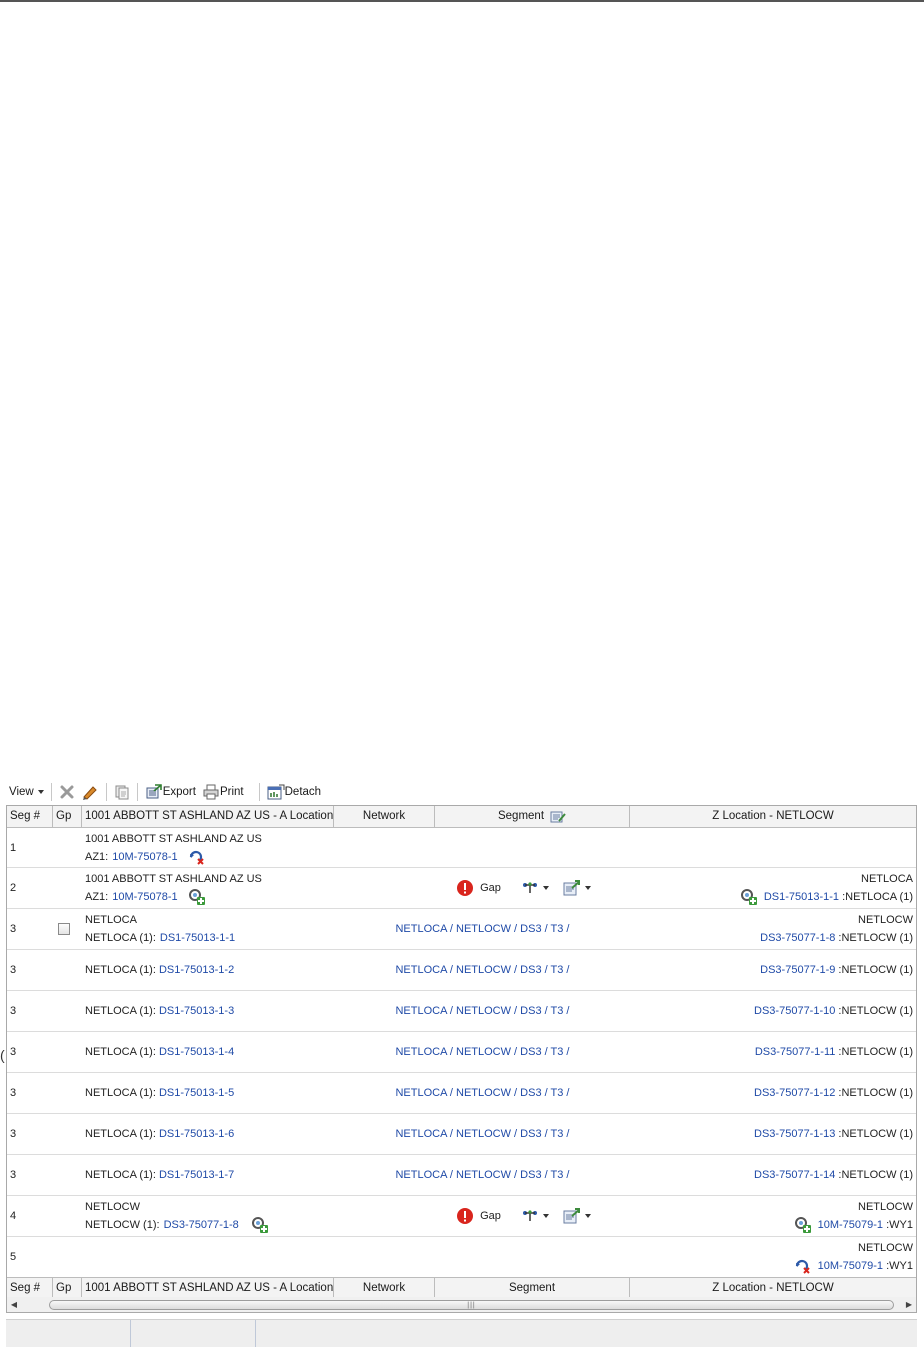 This screenshot has width=924, height=1347. I want to click on edit-segment-icon, so click(558, 817).